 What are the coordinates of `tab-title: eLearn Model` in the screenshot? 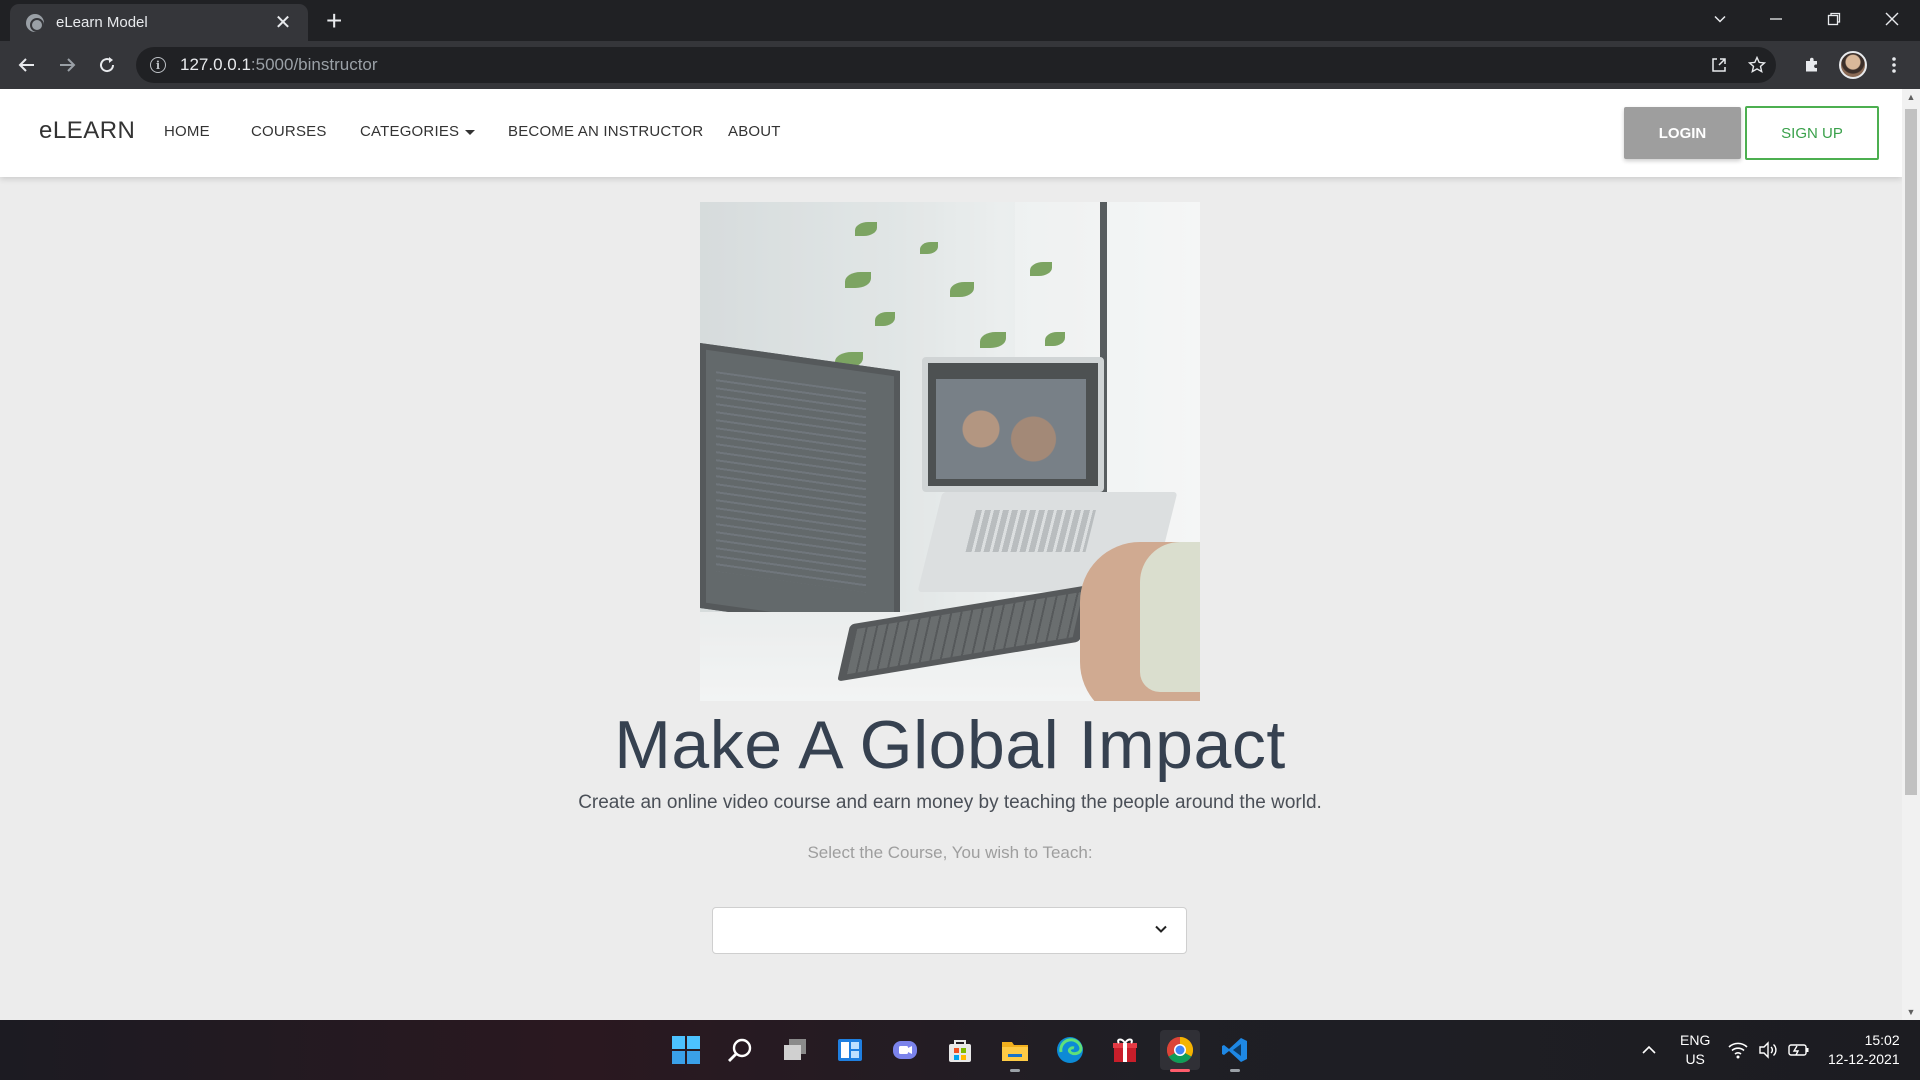 It's located at (102, 22).